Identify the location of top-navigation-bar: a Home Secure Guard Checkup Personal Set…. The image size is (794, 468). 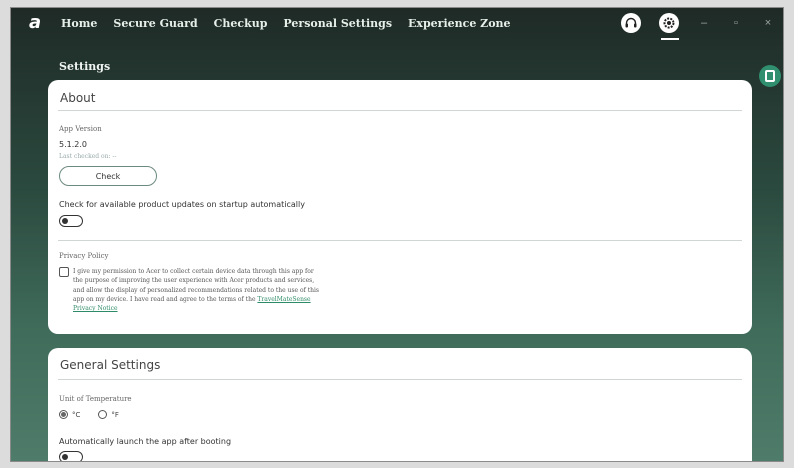
(397, 24).